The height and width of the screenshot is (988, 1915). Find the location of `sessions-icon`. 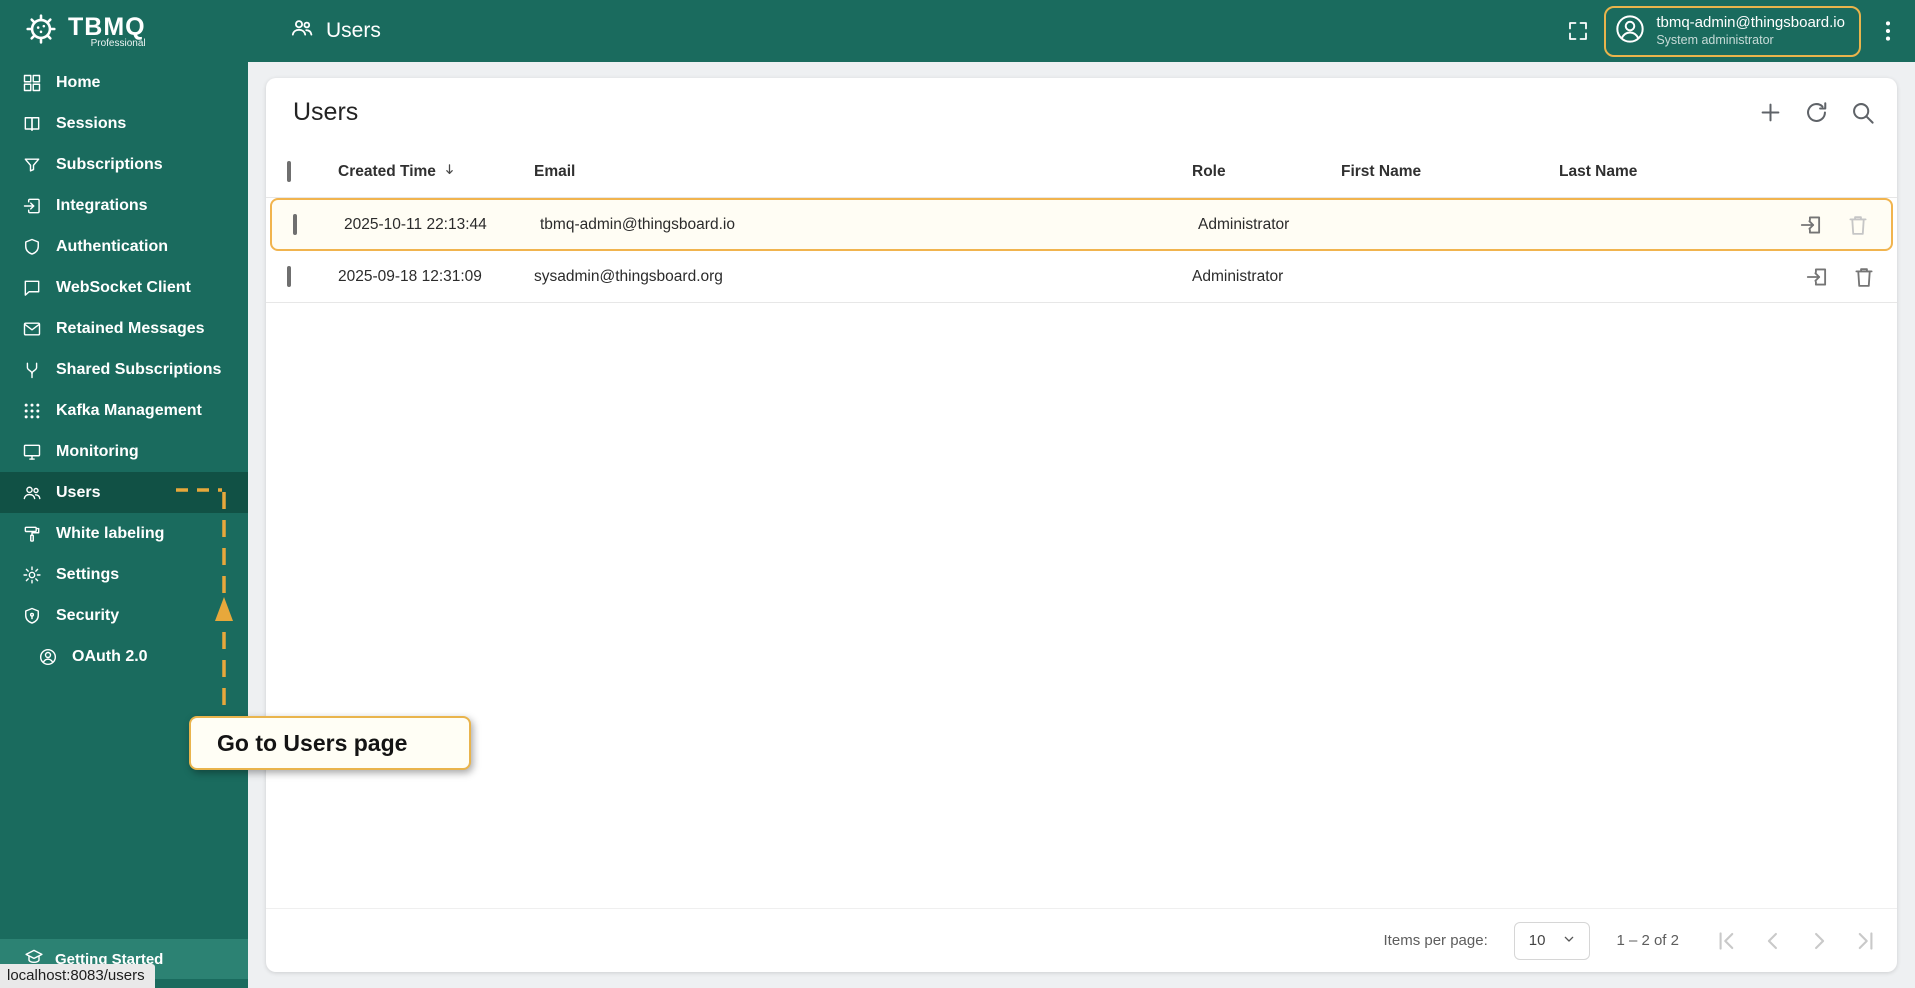

sessions-icon is located at coordinates (32, 124).